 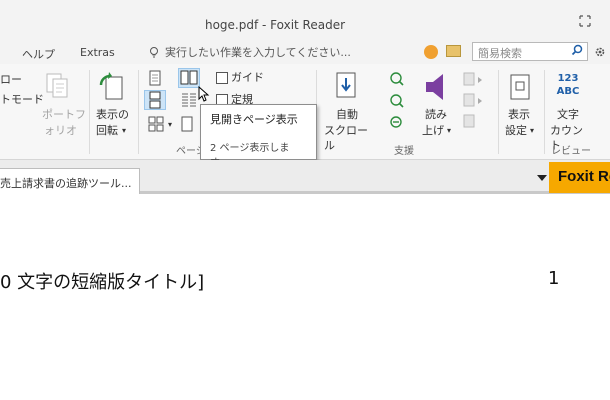 I want to click on assist-group-label: 支援, so click(x=404, y=151).